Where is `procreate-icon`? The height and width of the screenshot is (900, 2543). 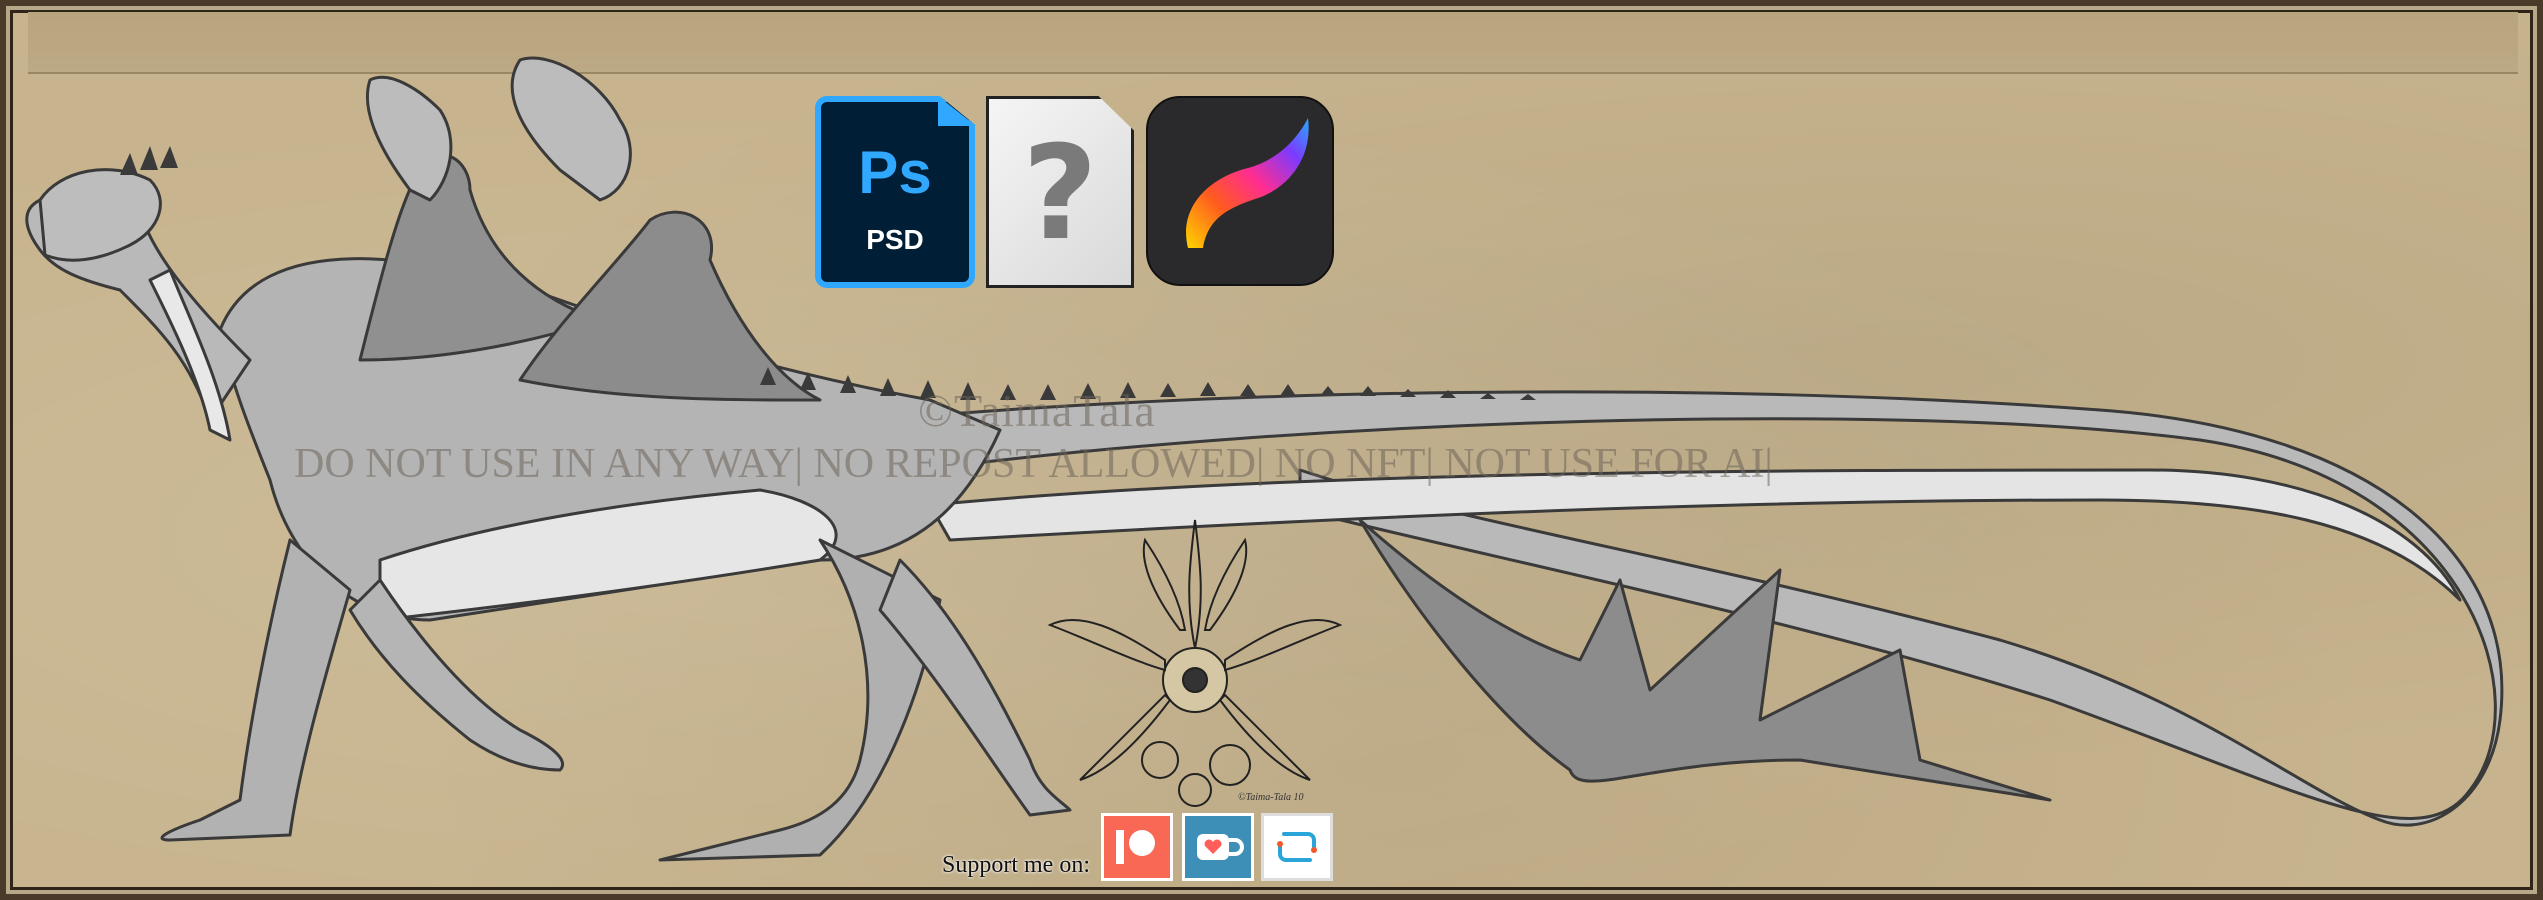 procreate-icon is located at coordinates (1240, 191).